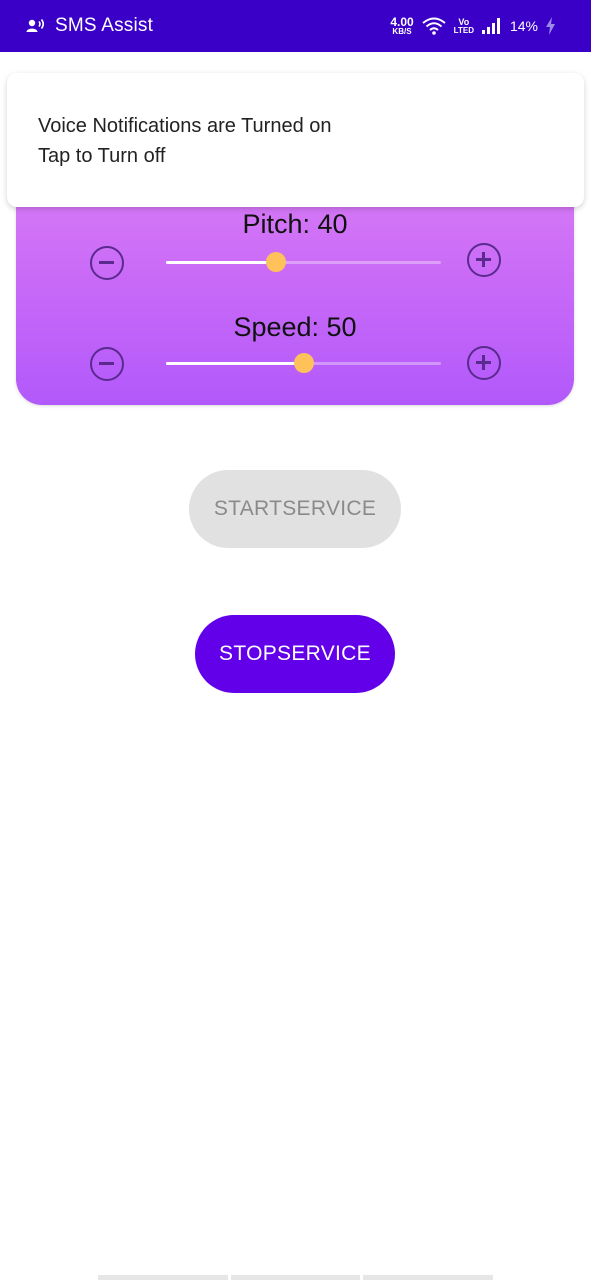 The height and width of the screenshot is (1280, 591). What do you see at coordinates (102, 156) in the screenshot?
I see `notification-action-text: Tap to Turn off` at bounding box center [102, 156].